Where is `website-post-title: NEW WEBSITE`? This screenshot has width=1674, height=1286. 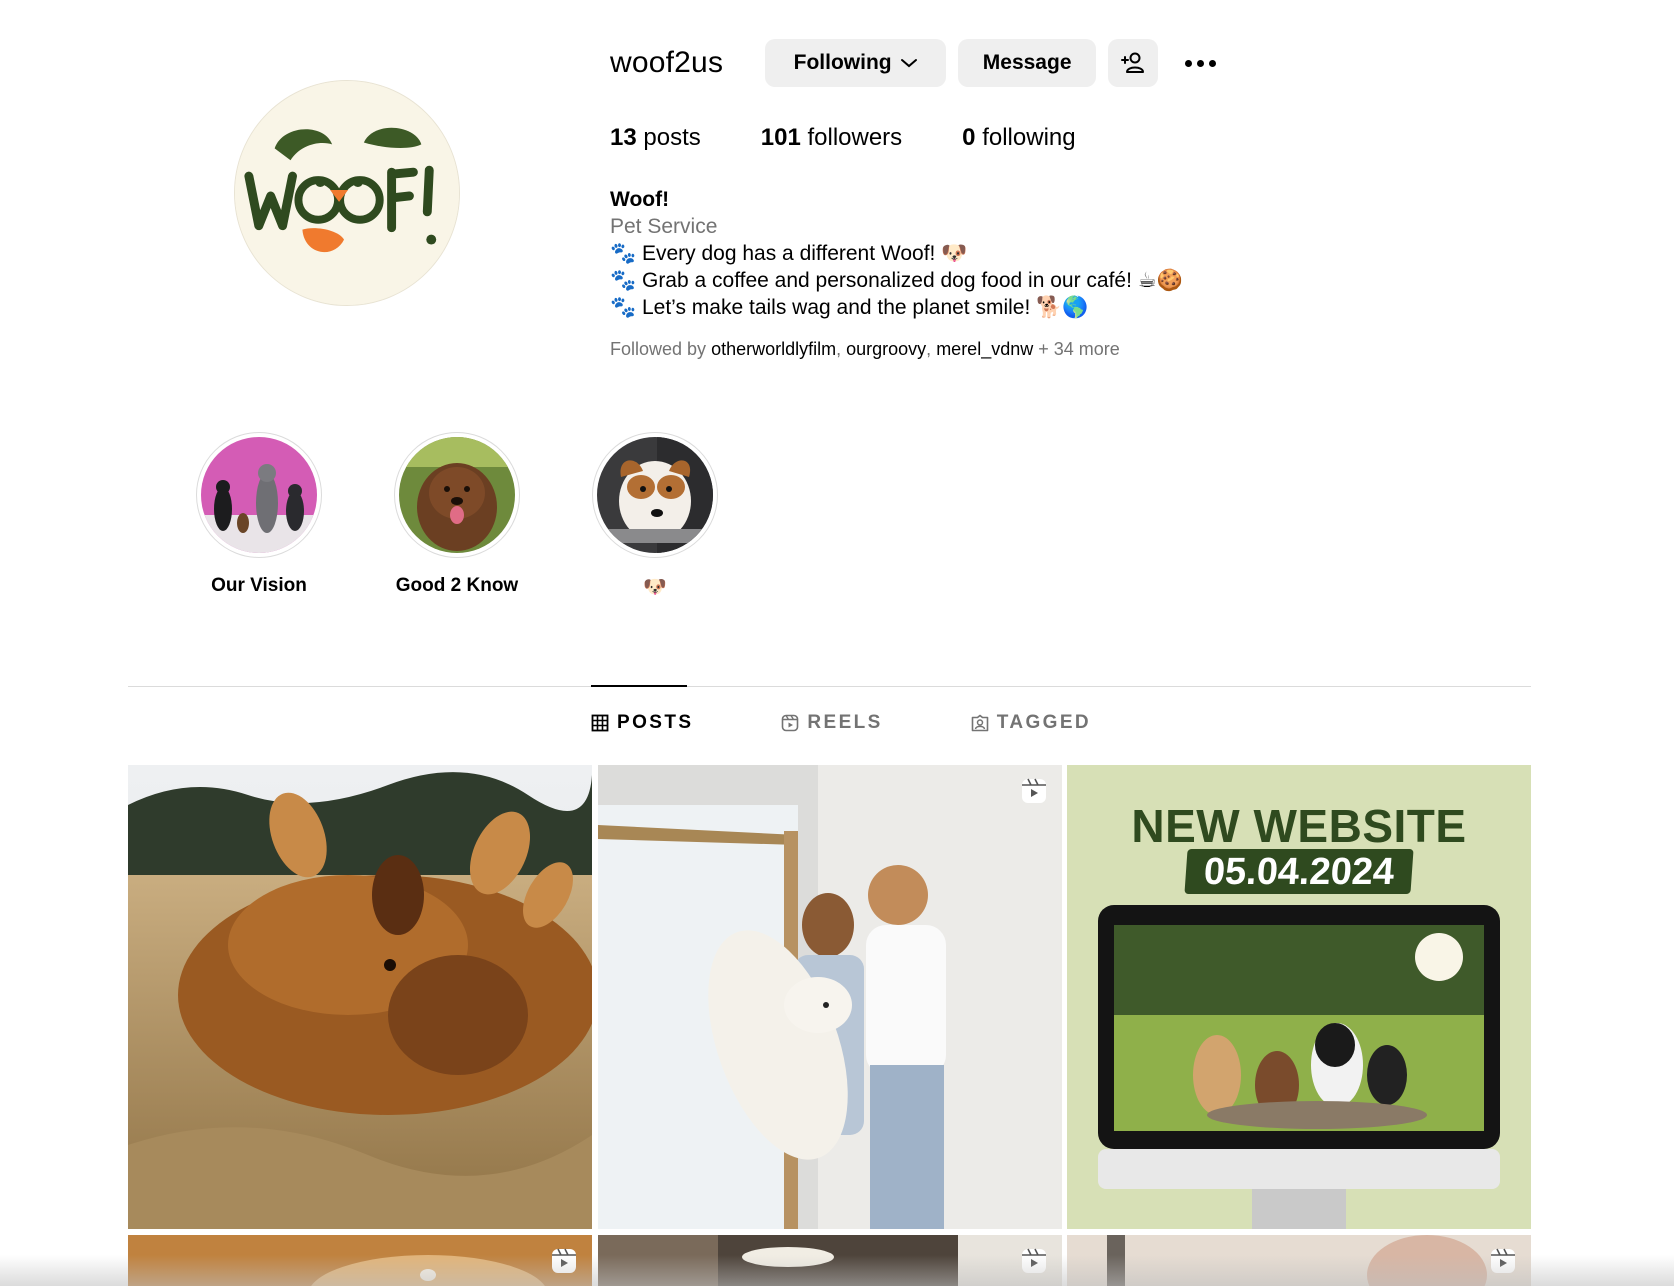 website-post-title: NEW WEBSITE is located at coordinates (1299, 826).